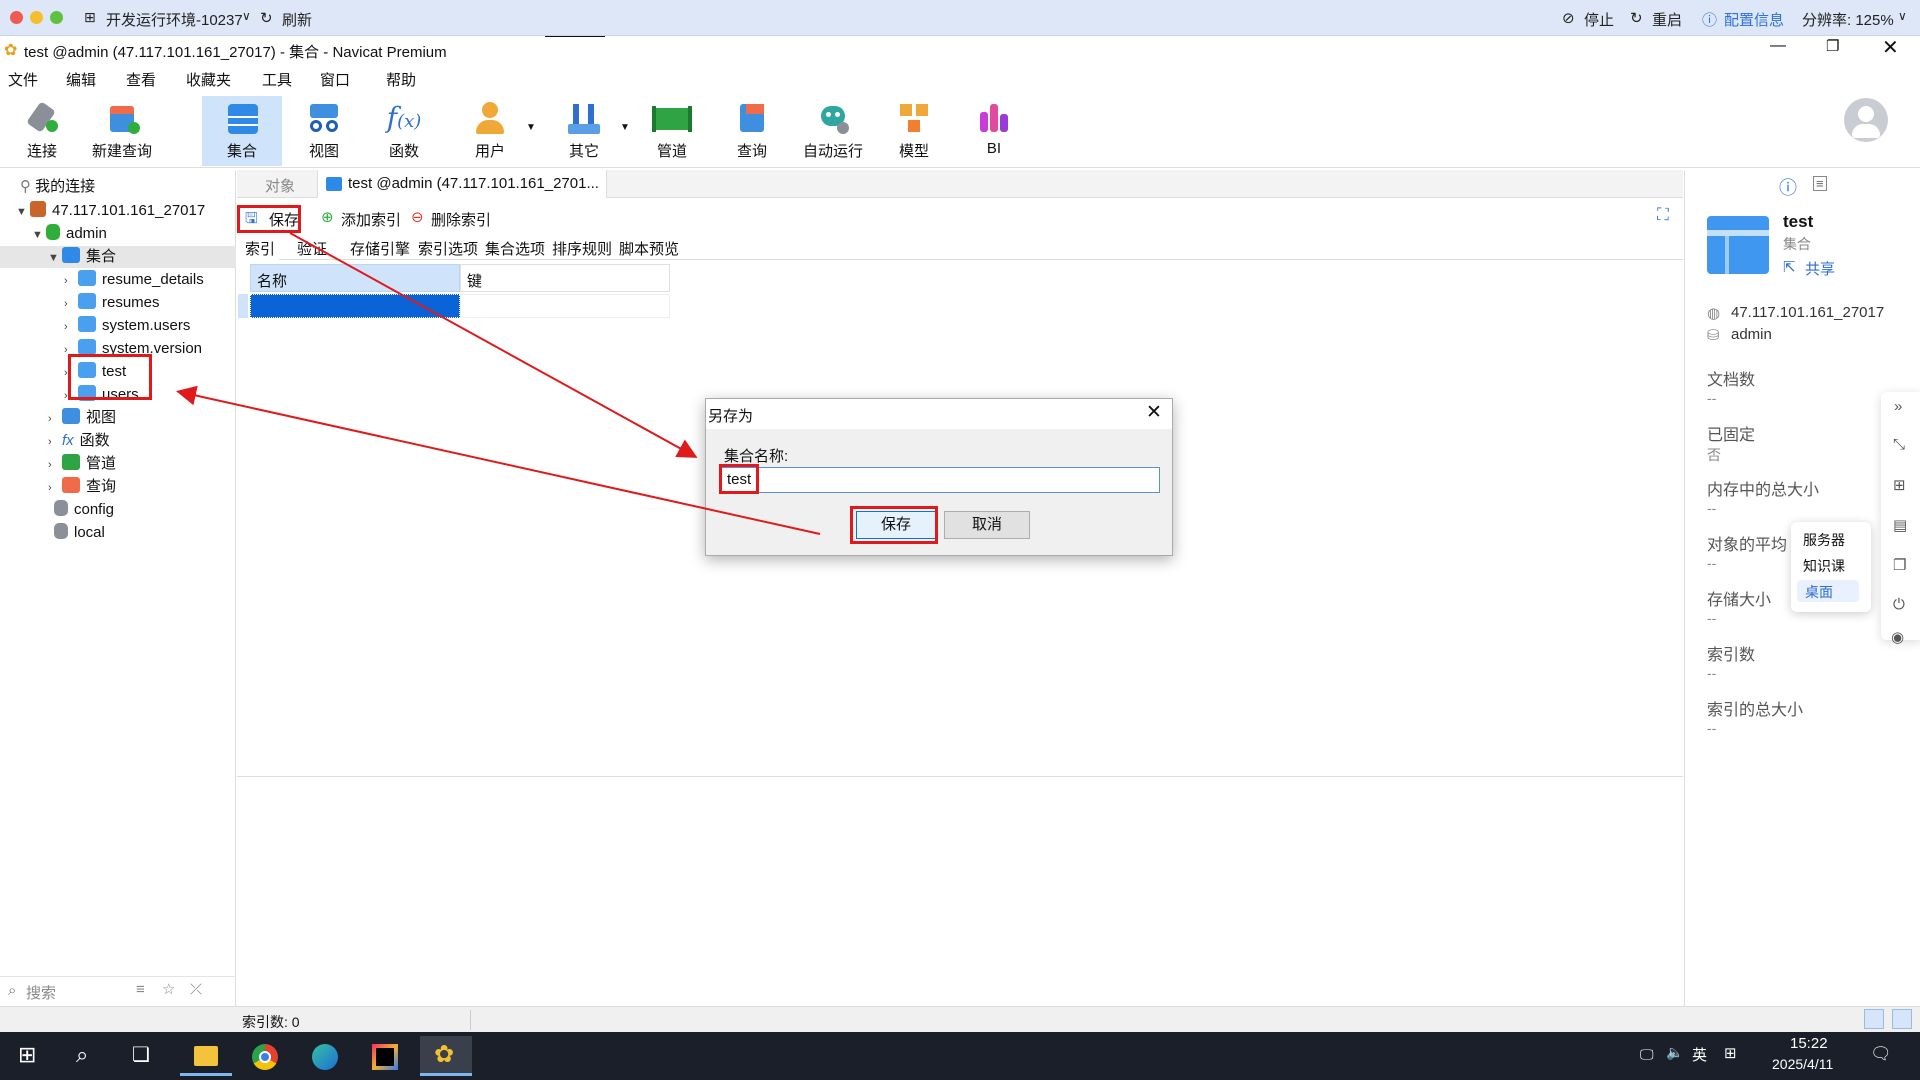 The image size is (1920, 1080). Describe the element at coordinates (57, 187) in the screenshot. I see `my-connections-header: ⚲ 我的连接` at that location.